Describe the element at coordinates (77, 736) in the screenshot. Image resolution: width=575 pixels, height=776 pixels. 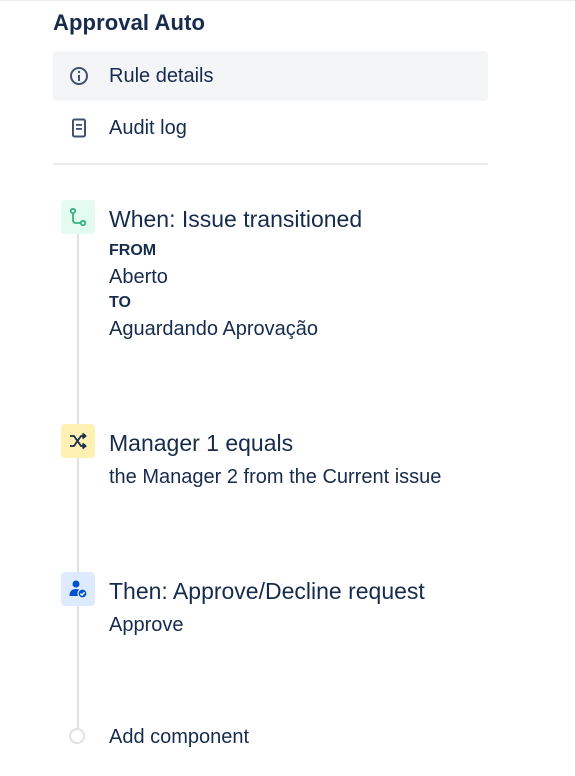
I see `add-component-circle-icon` at that location.